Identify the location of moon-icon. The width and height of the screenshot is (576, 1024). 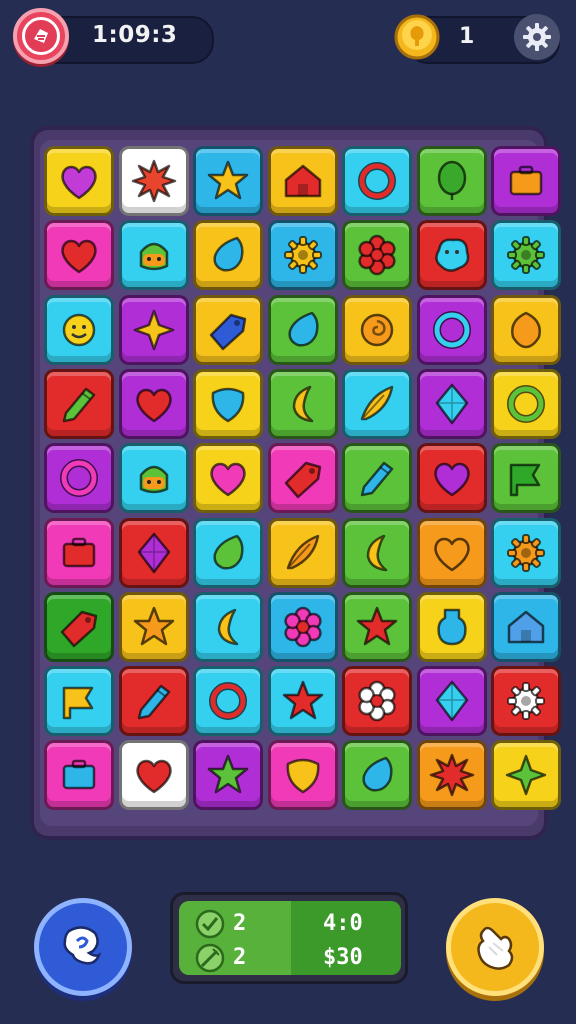
(228, 627).